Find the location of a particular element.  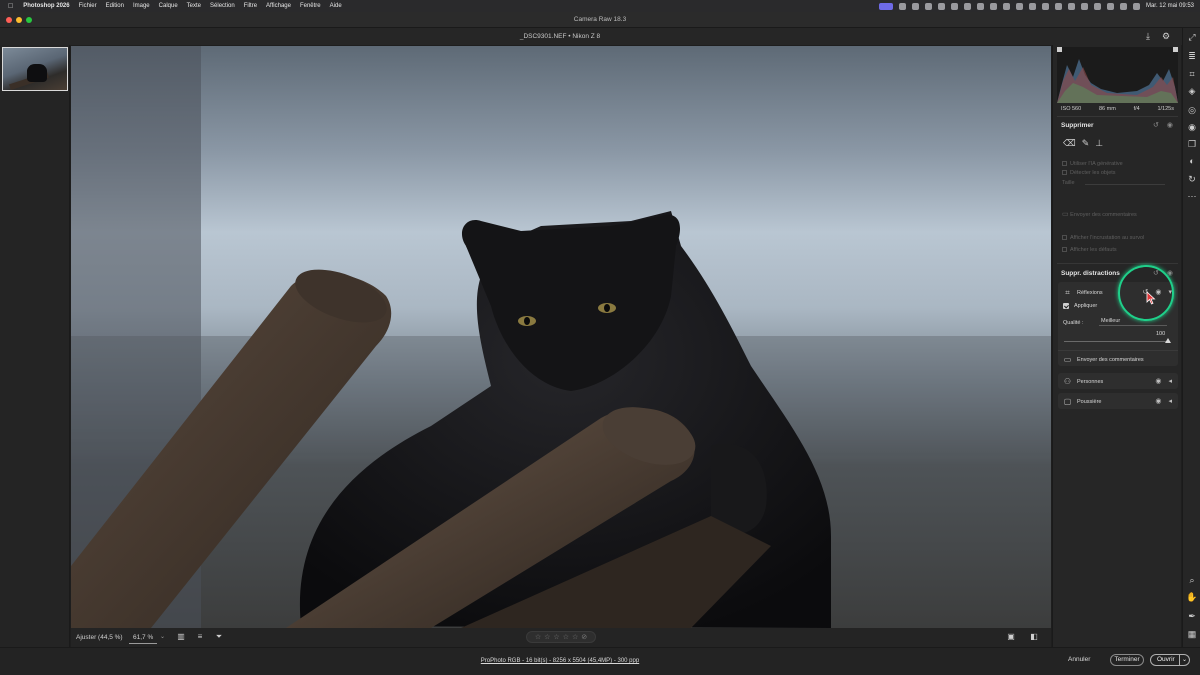

dust-row: ▢ Poussière is located at coordinates (1082, 401).